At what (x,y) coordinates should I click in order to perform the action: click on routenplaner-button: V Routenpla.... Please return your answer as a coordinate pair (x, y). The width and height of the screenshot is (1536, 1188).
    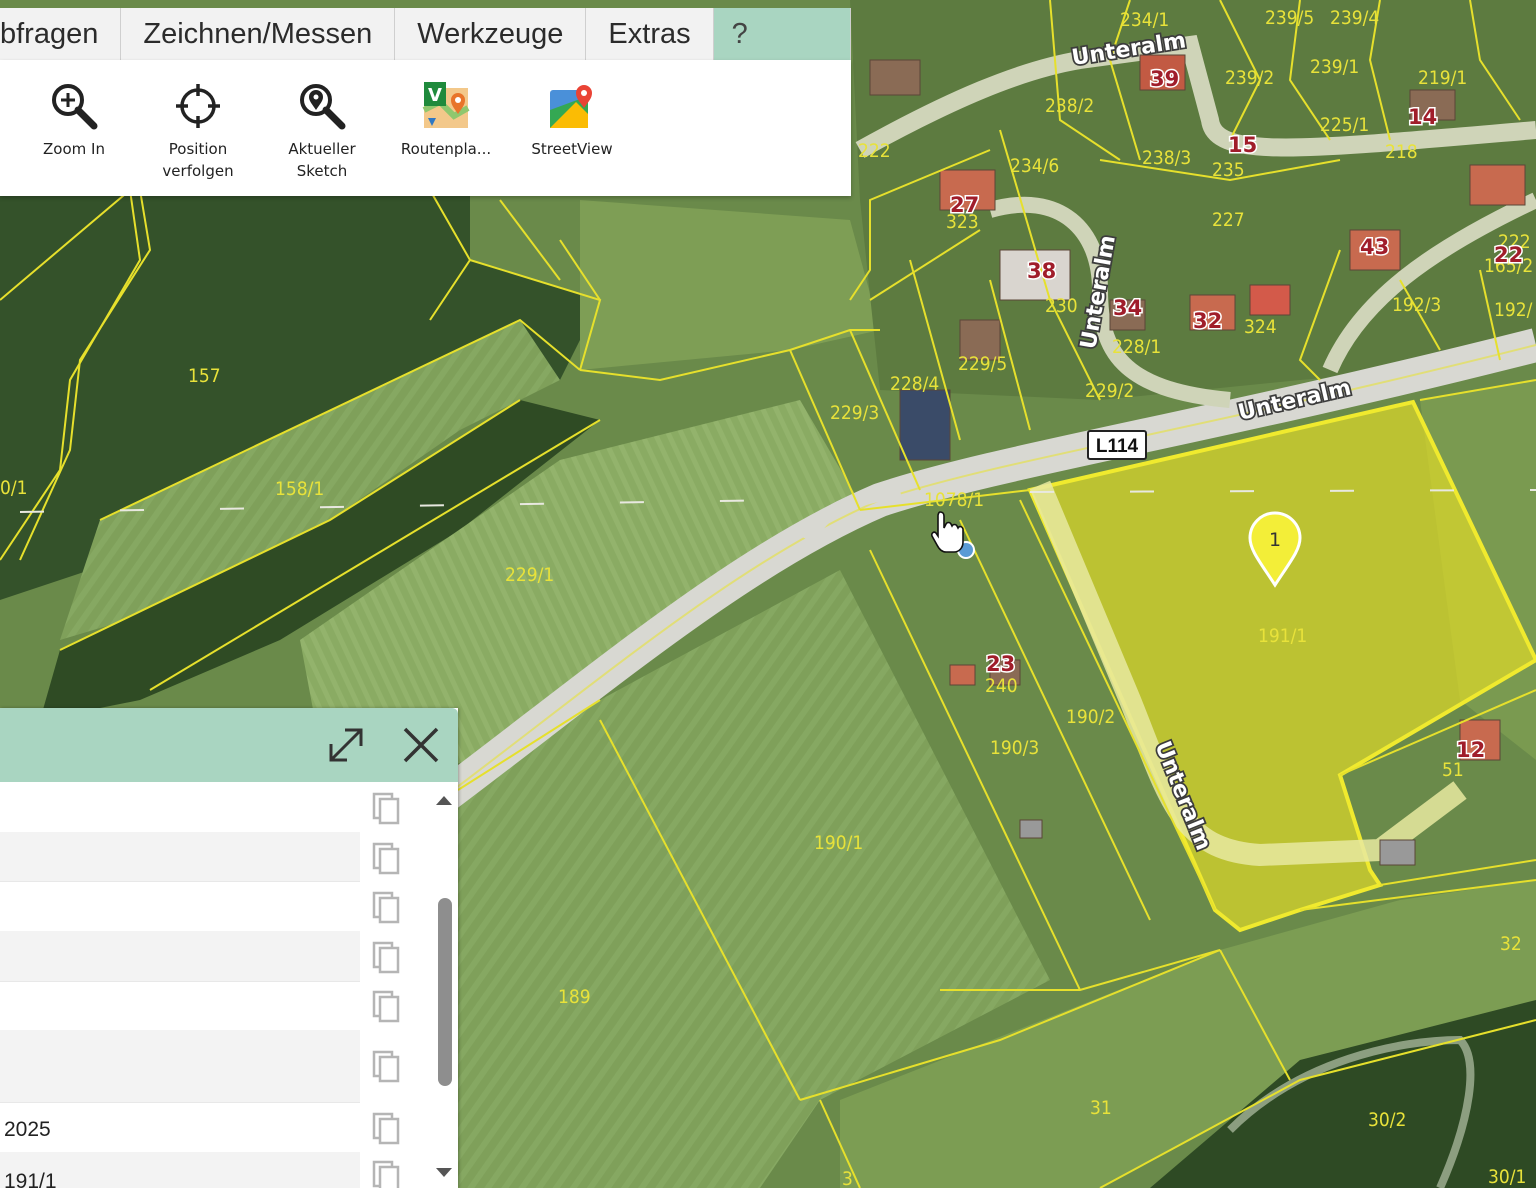
    Looking at the image, I should click on (446, 120).